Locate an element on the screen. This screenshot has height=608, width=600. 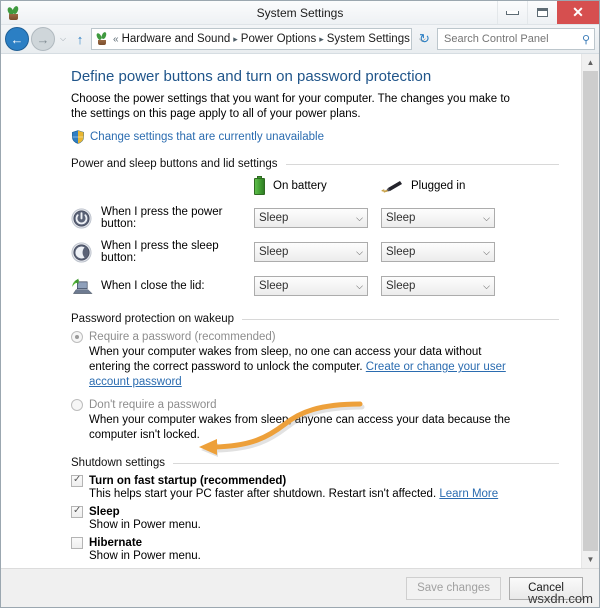
maximize-button is located at coordinates (542, 12).